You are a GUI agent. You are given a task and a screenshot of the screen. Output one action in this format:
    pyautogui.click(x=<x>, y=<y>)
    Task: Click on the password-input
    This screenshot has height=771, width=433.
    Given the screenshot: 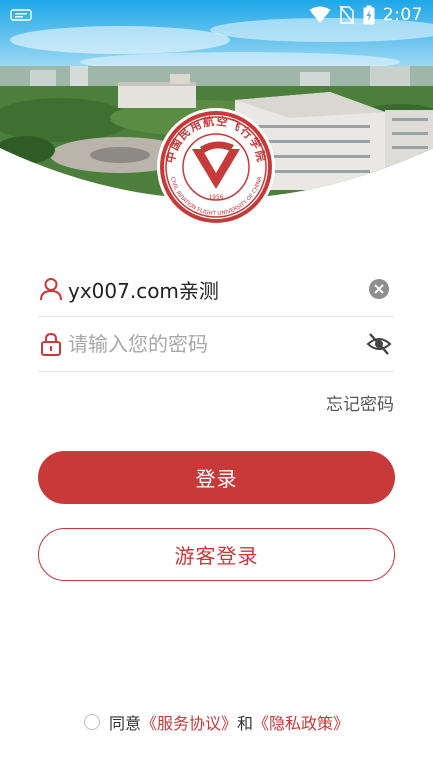 What is the action you would take?
    pyautogui.click(x=217, y=344)
    